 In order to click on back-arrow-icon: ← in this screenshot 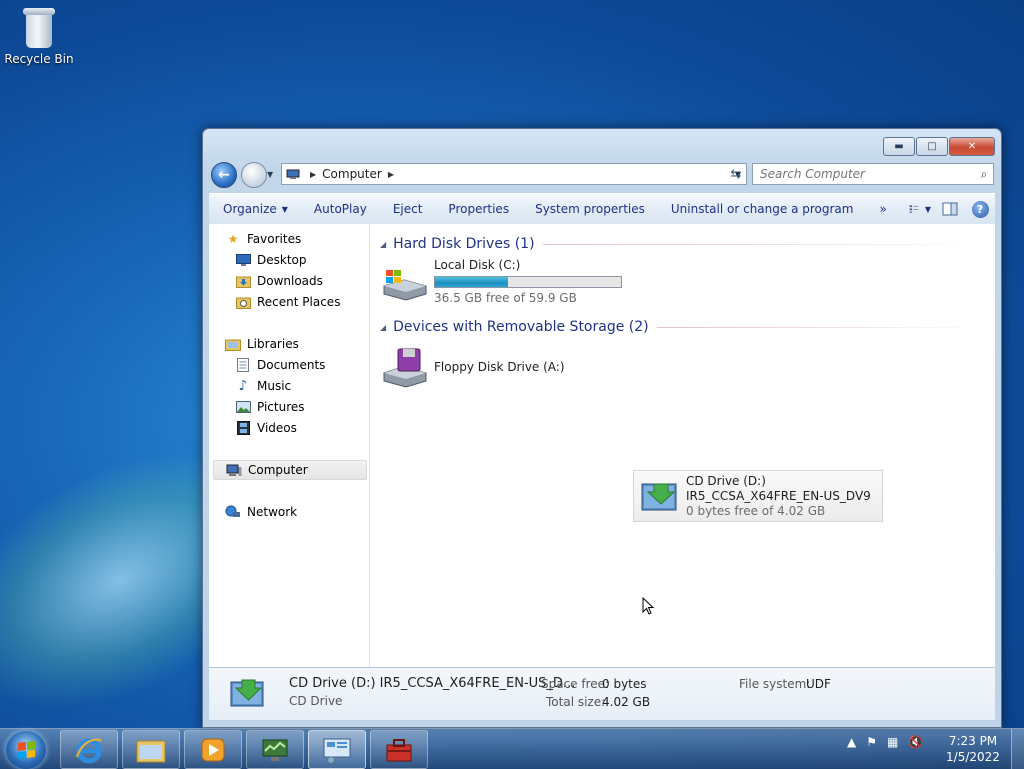, I will do `click(224, 175)`.